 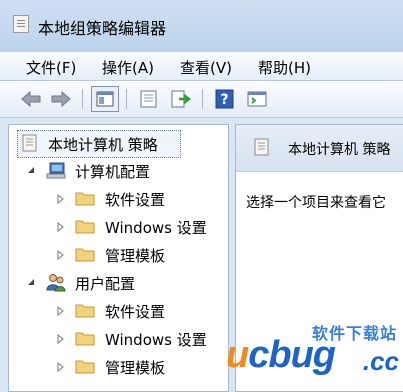 What do you see at coordinates (56, 283) in the screenshot?
I see `users-icon` at bounding box center [56, 283].